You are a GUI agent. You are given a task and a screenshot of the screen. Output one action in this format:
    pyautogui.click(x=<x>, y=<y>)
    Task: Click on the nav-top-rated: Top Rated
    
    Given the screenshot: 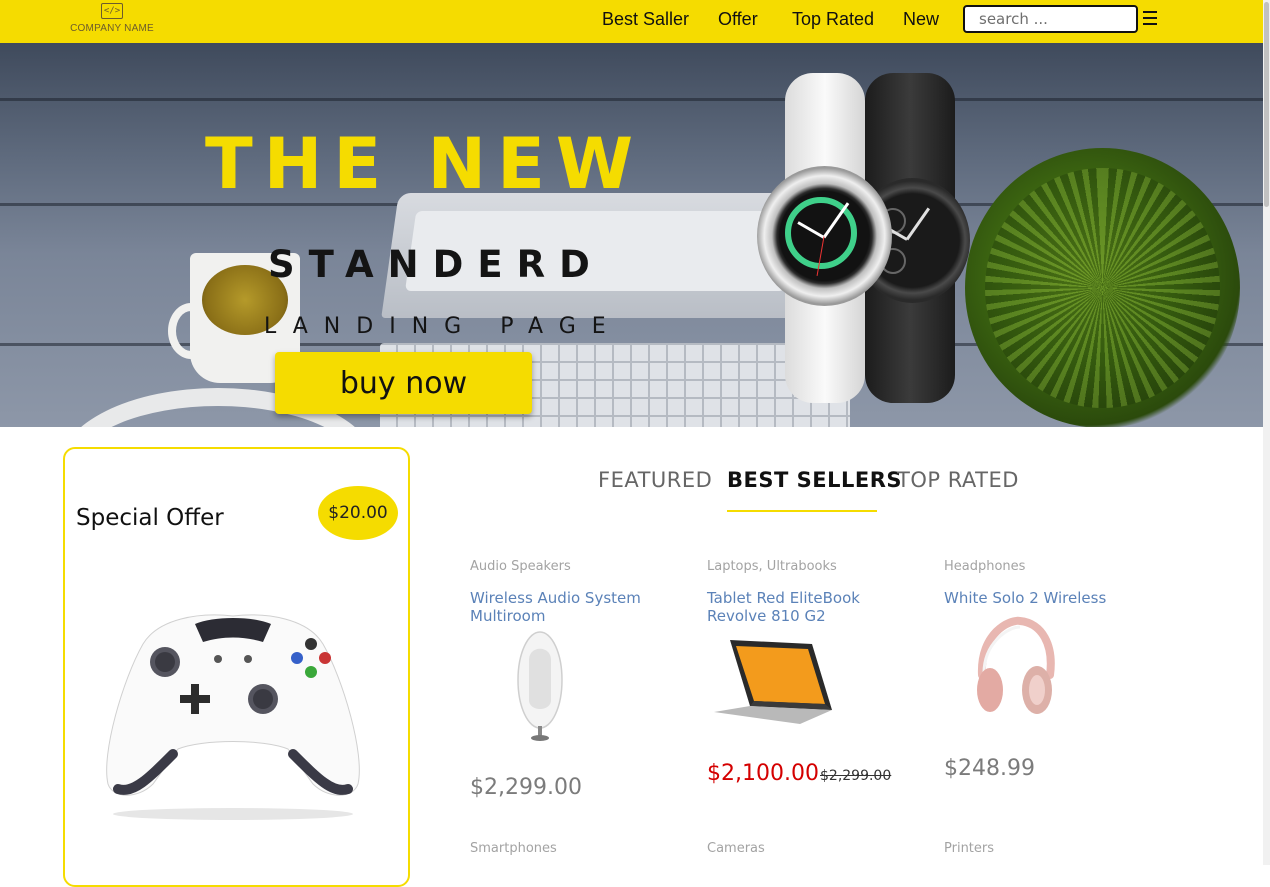 What is the action you would take?
    pyautogui.click(x=833, y=19)
    